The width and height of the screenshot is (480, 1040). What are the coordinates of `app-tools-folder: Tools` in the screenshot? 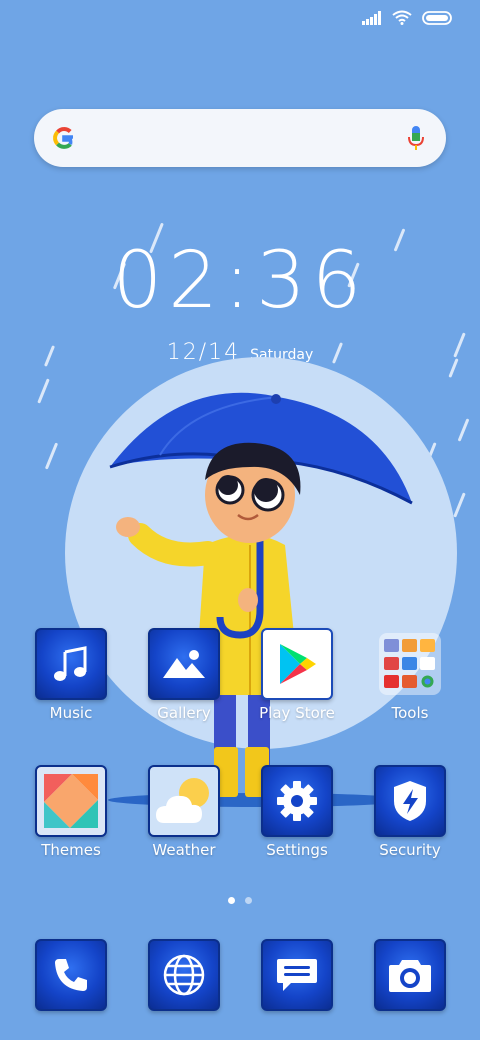 It's located at (410, 675).